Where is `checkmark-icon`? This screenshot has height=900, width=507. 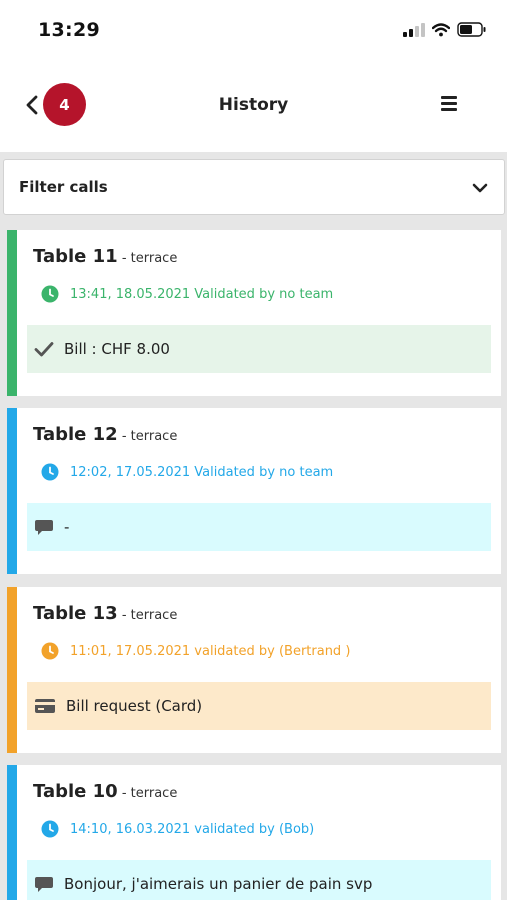 checkmark-icon is located at coordinates (44, 349).